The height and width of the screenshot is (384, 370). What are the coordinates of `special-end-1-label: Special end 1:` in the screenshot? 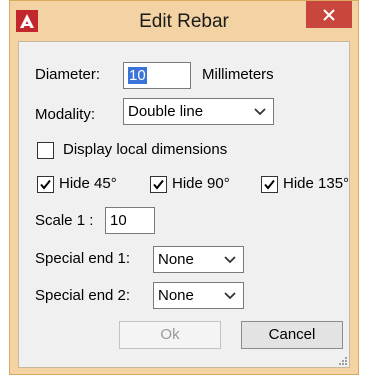 It's located at (83, 258).